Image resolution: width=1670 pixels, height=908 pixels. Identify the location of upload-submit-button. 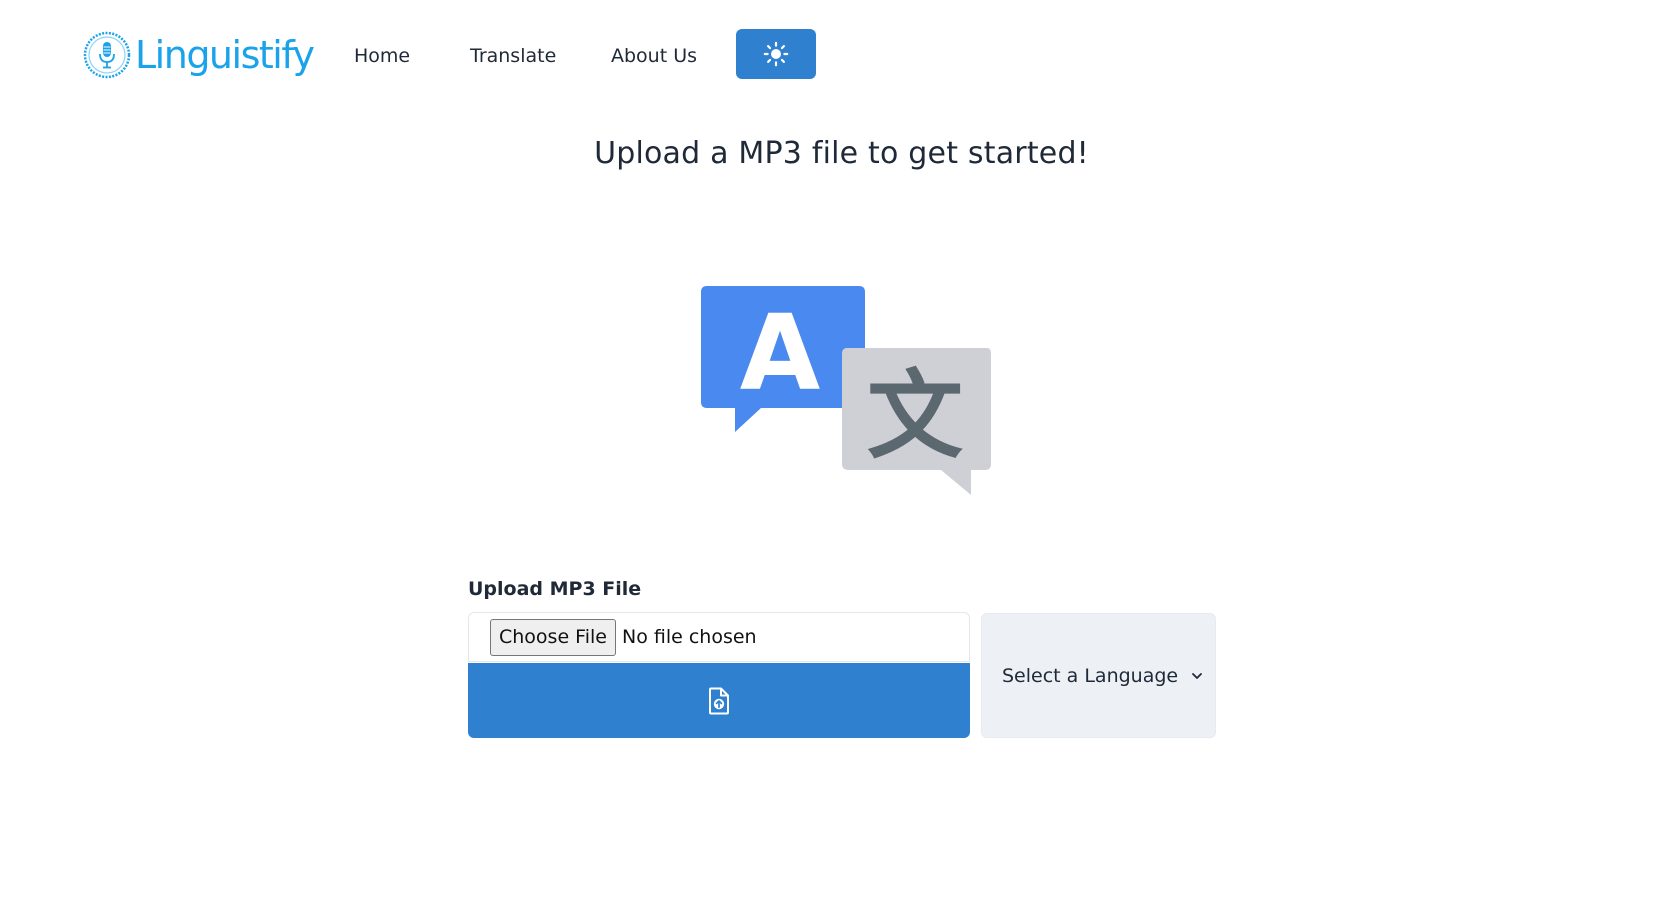
(719, 700).